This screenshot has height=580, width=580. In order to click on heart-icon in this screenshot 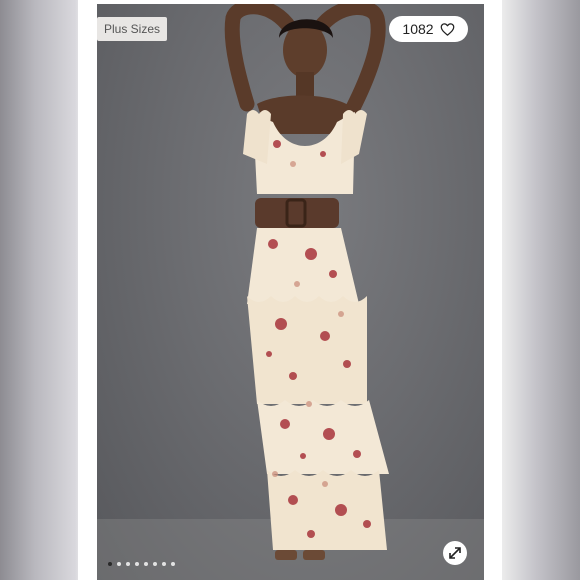, I will do `click(447, 29)`.